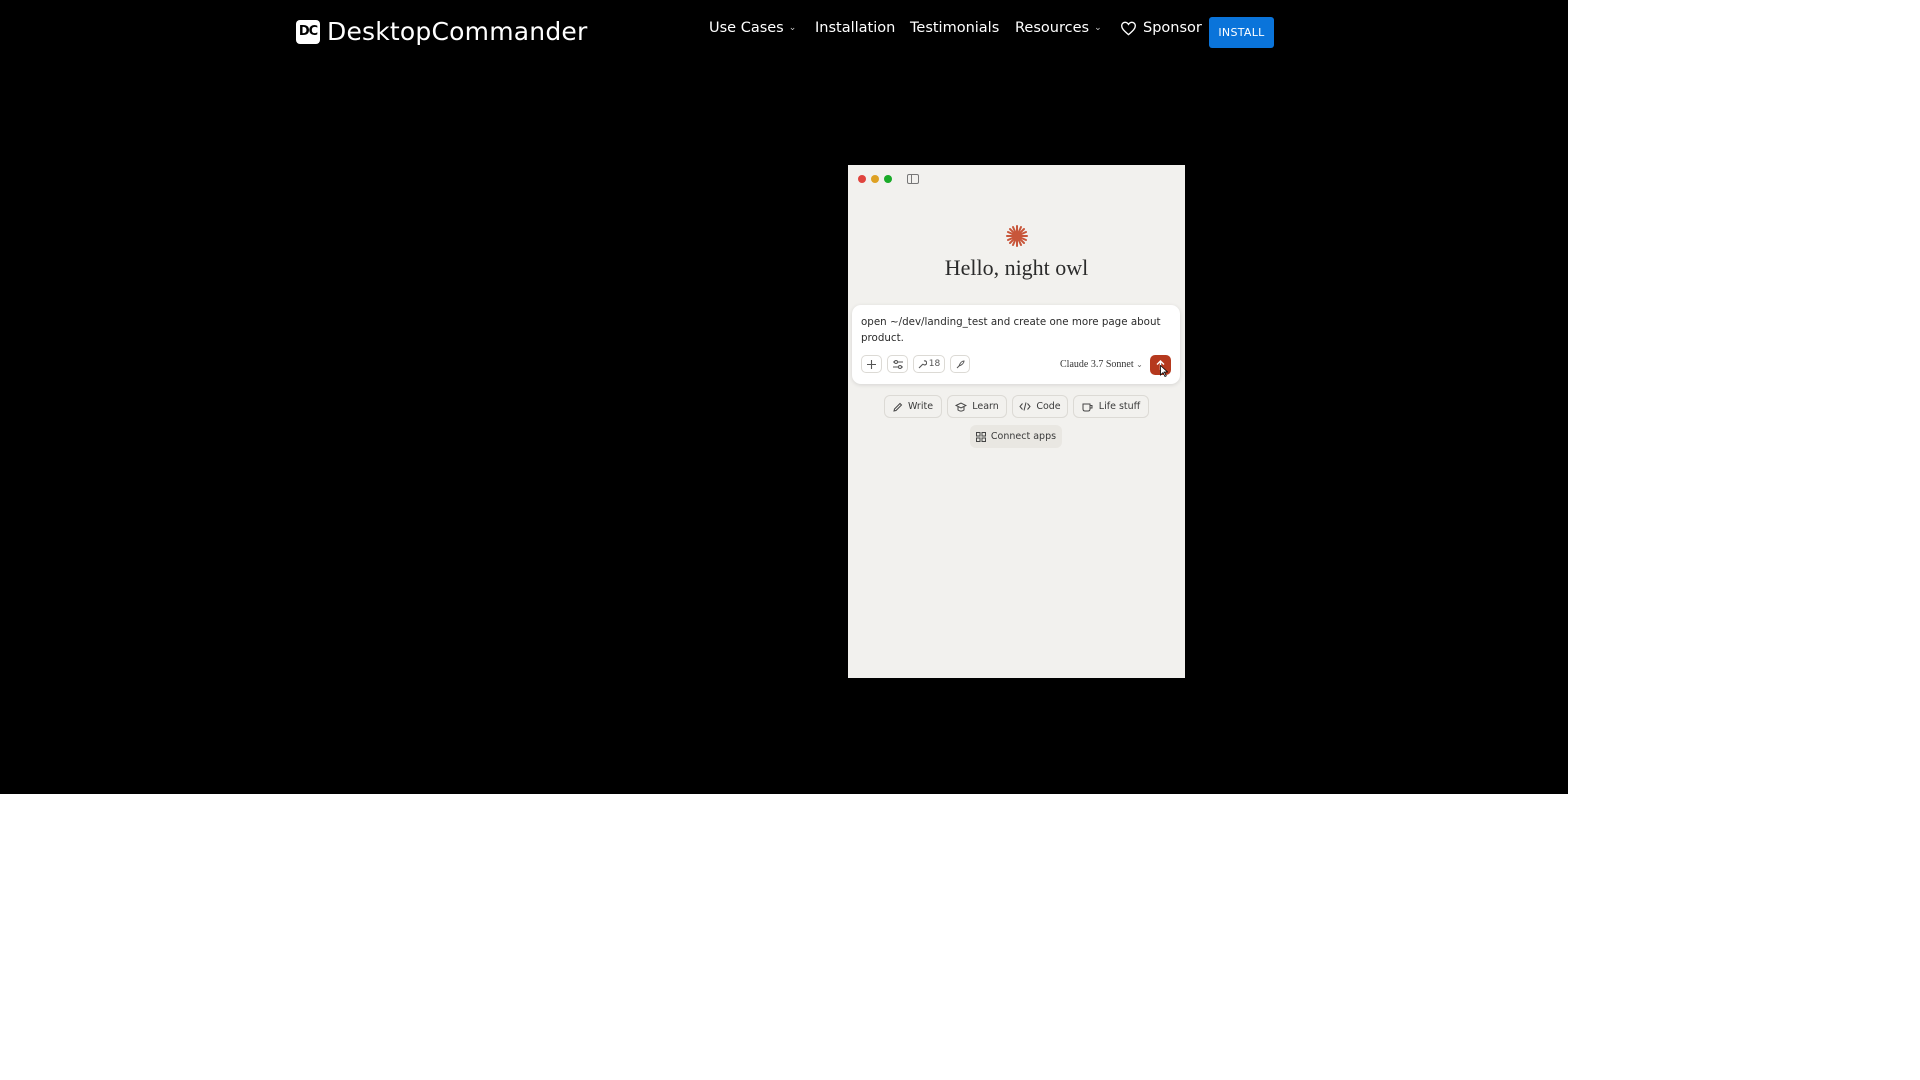 The image size is (1920, 1080). I want to click on sliders-icon, so click(897, 364).